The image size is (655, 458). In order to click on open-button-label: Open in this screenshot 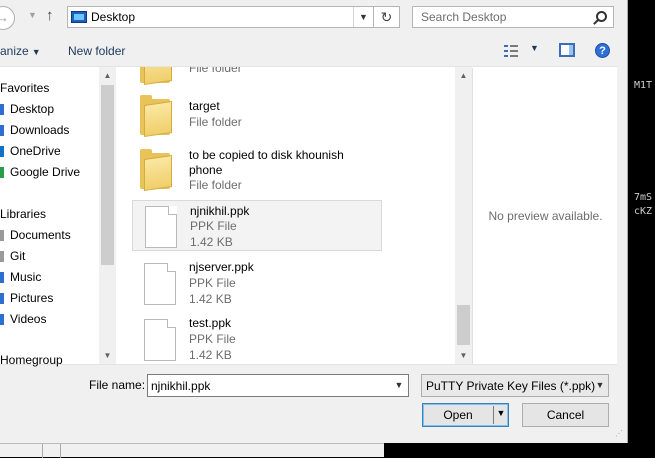, I will do `click(458, 415)`.